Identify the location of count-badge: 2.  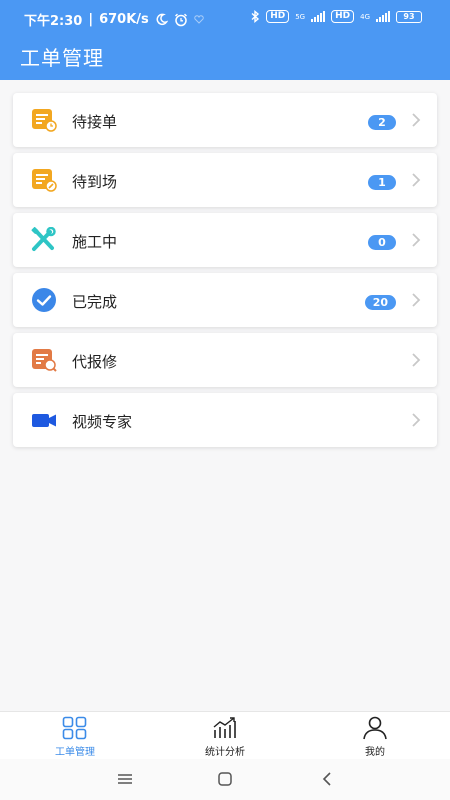
(382, 122).